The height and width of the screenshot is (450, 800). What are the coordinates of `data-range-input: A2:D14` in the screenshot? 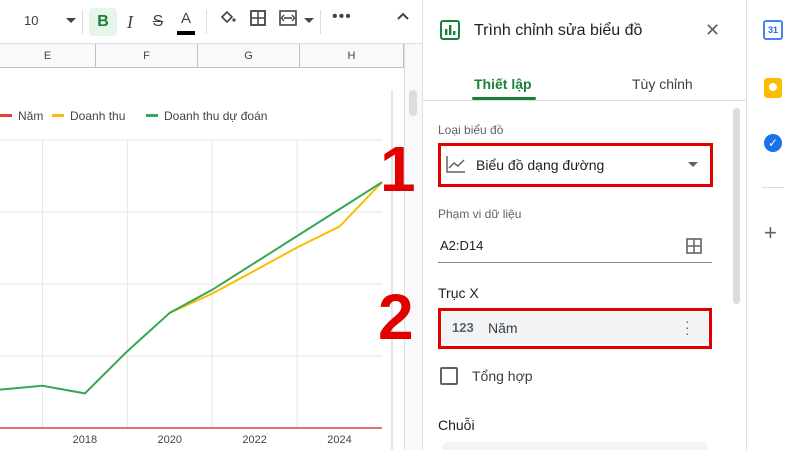 It's located at (461, 245).